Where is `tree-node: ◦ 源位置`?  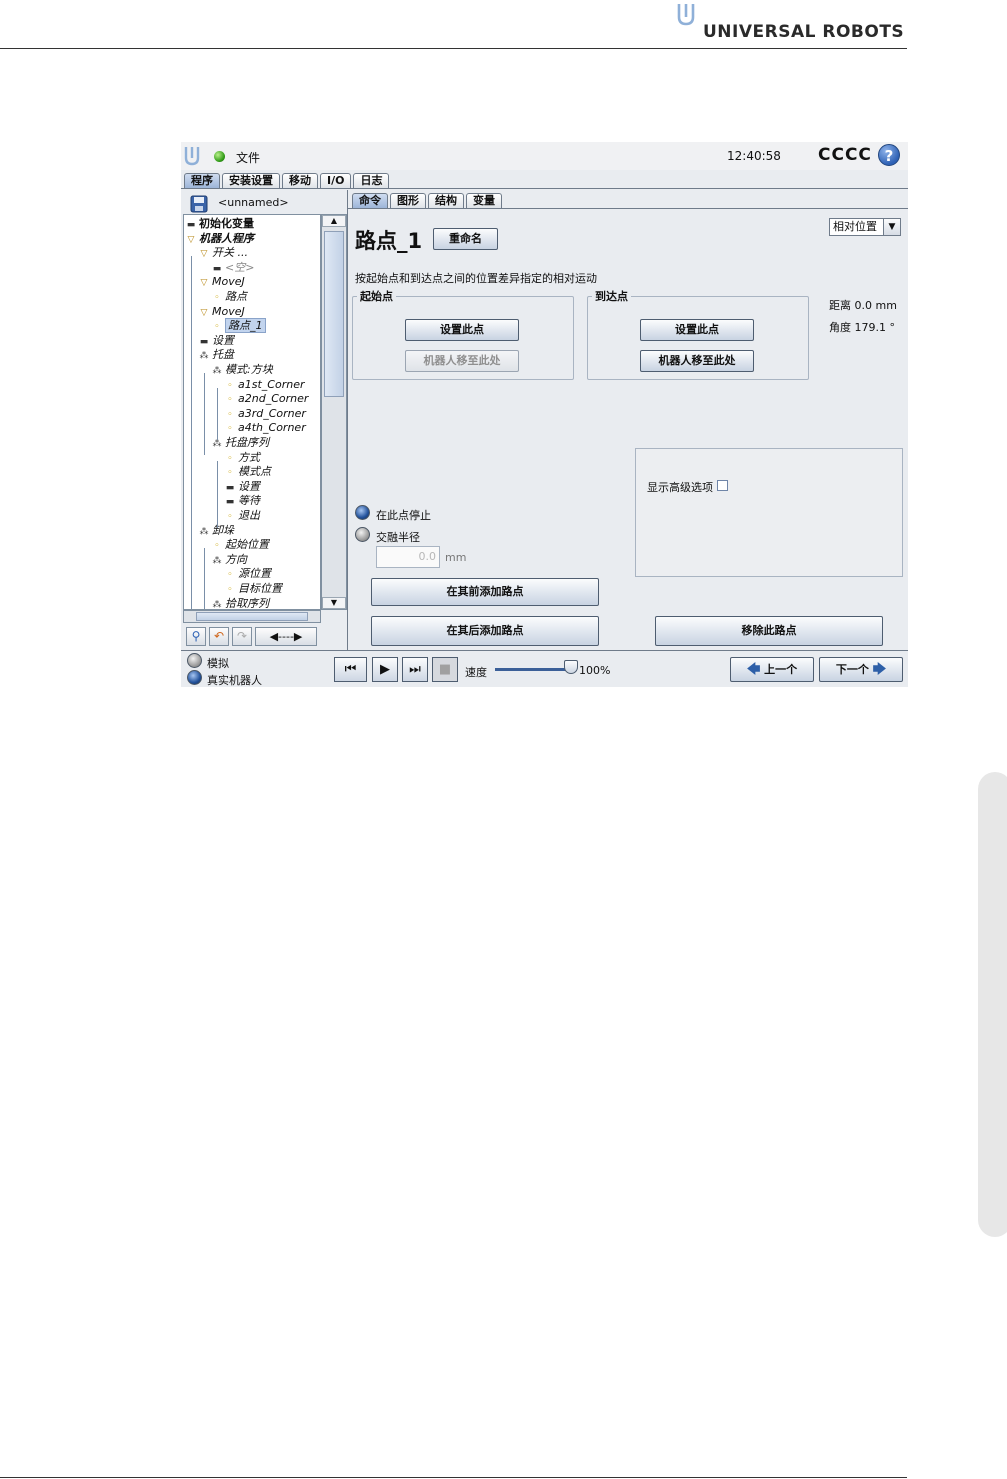
tree-node: ◦ 源位置 is located at coordinates (248, 574).